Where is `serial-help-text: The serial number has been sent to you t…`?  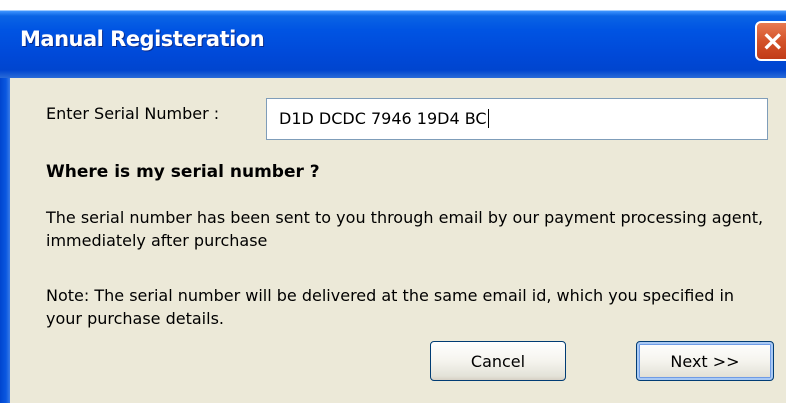
serial-help-text: The serial number has been sent to you t… is located at coordinates (405, 229).